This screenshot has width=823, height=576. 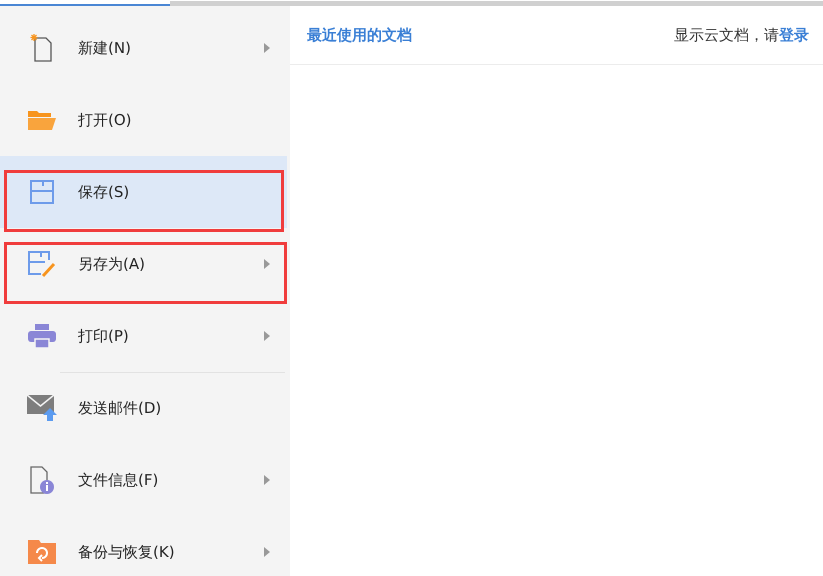 I want to click on menu-item: 打开(O), so click(x=145, y=120).